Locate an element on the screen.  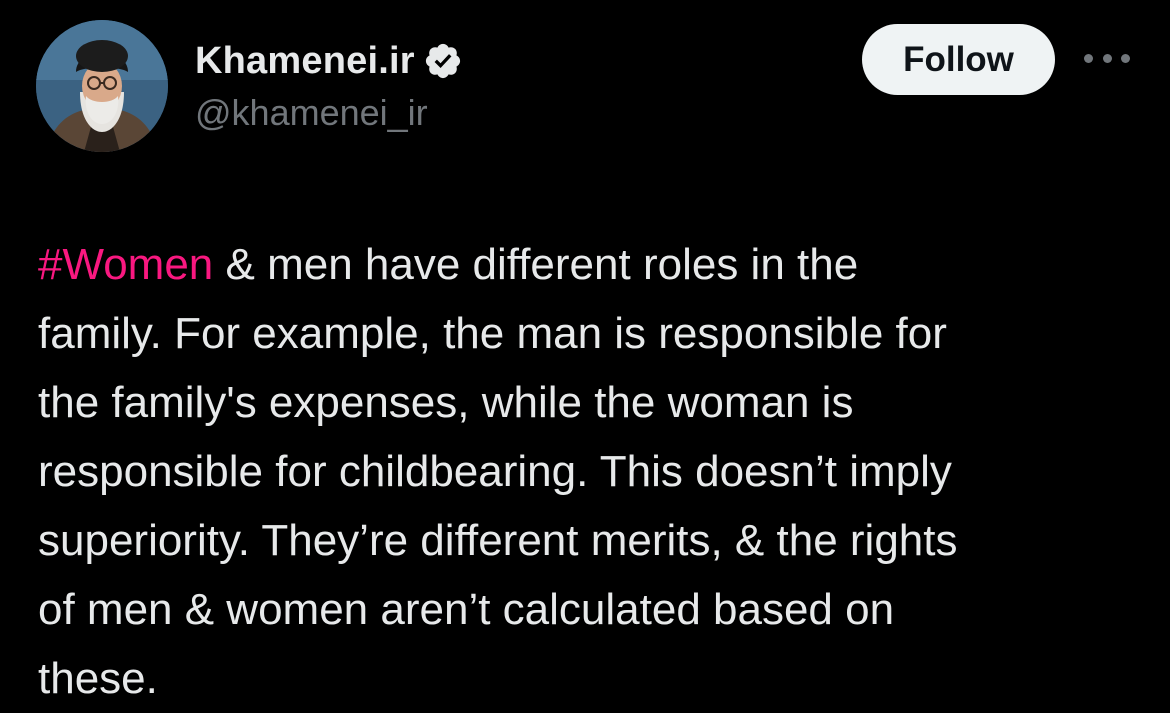
tweet-line-7: these. is located at coordinates (98, 678).